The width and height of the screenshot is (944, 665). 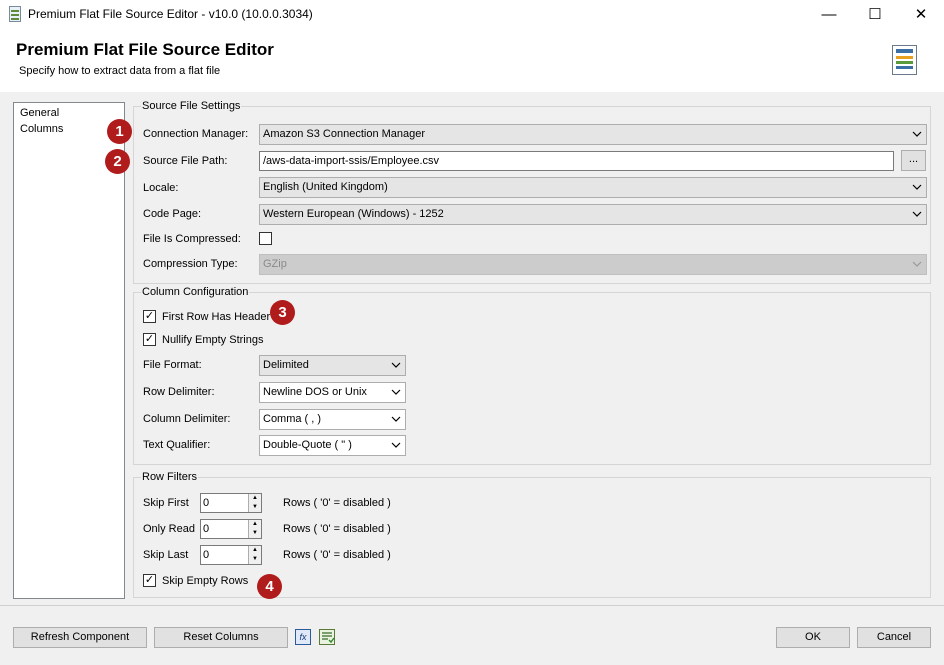 What do you see at coordinates (41, 129) in the screenshot?
I see `nav-item-columns: Columns` at bounding box center [41, 129].